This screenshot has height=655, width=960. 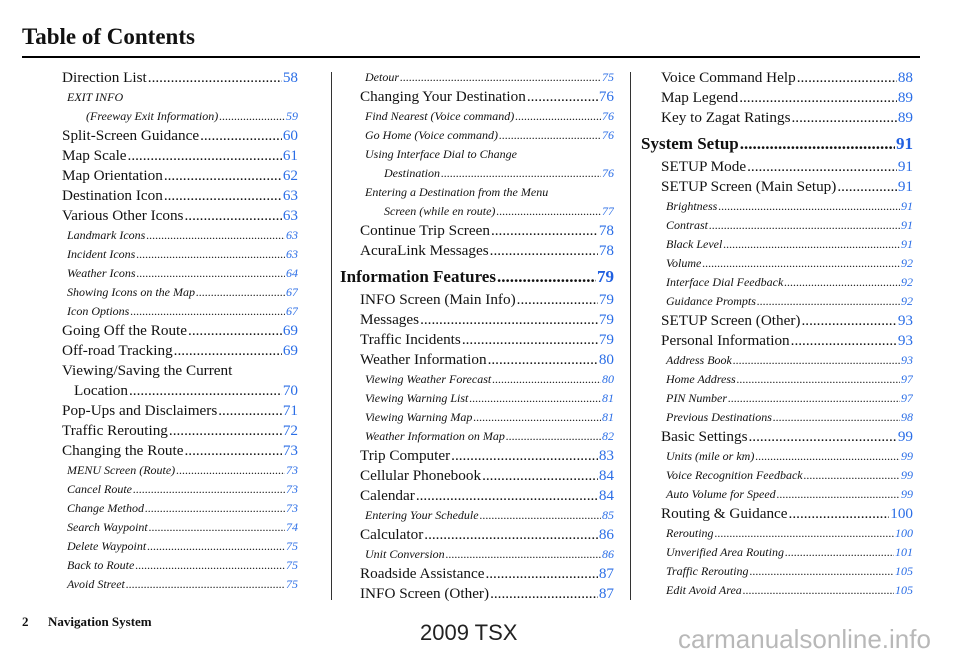 I want to click on toc-entry: Unit Conversion 86, so click(x=487, y=554).